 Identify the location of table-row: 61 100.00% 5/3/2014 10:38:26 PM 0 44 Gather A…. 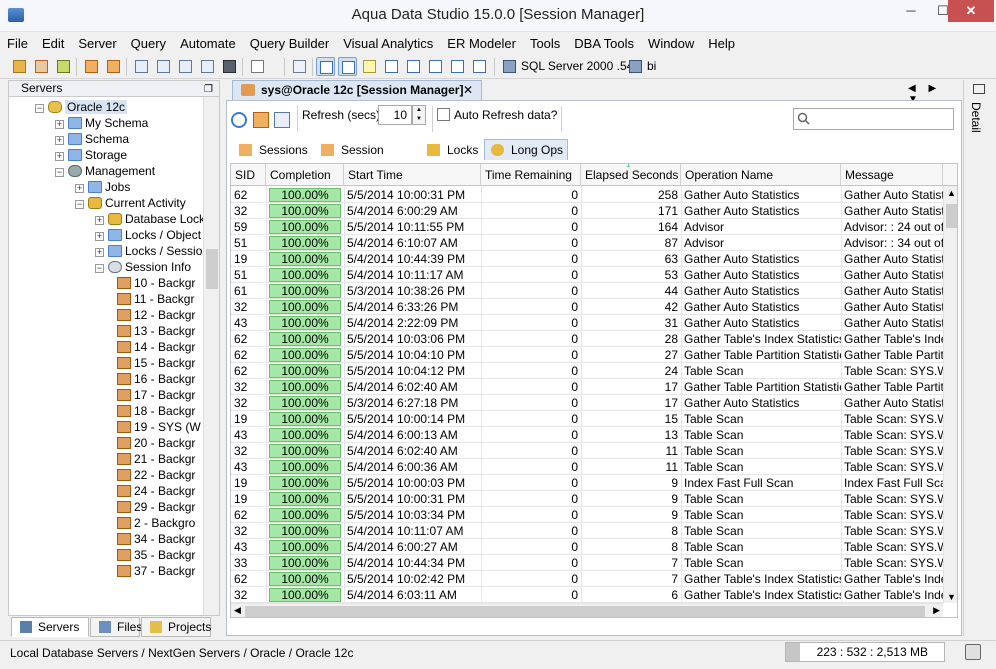
(587, 291).